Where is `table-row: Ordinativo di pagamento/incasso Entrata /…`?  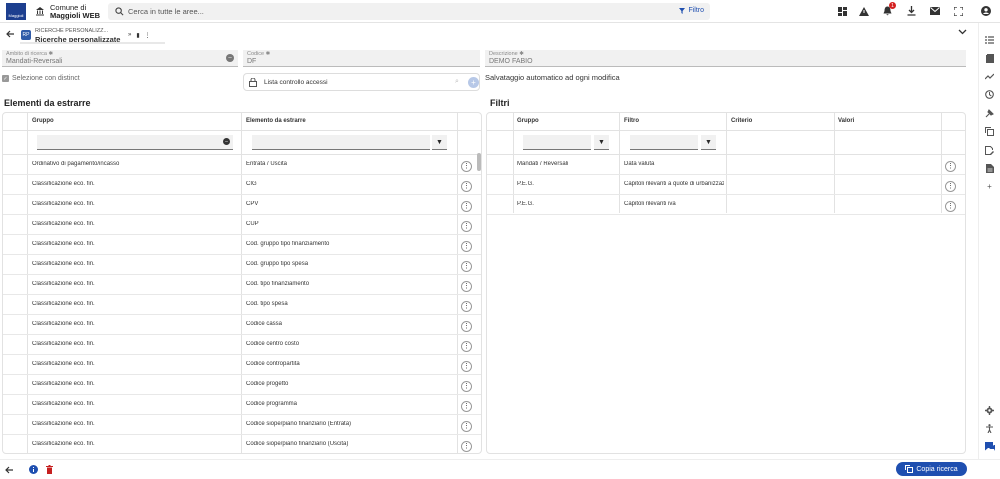
table-row: Ordinativo di pagamento/incasso Entrata /… is located at coordinates (242, 165).